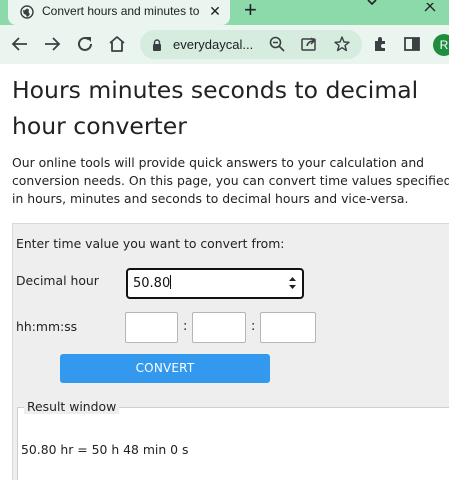  What do you see at coordinates (157, 44) in the screenshot?
I see `lock-icon` at bounding box center [157, 44].